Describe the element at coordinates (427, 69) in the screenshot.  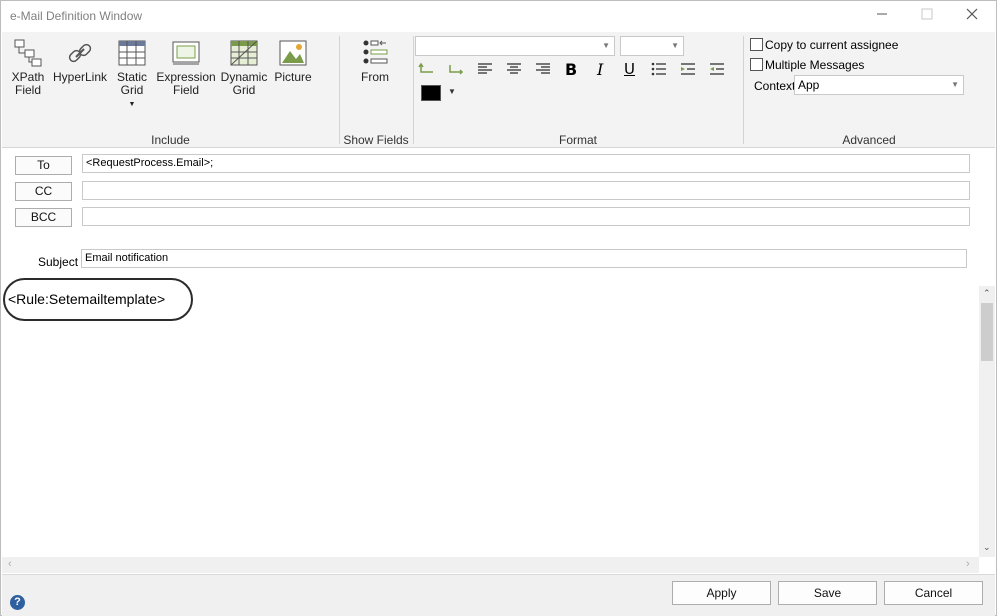
I see `undo-icon` at that location.